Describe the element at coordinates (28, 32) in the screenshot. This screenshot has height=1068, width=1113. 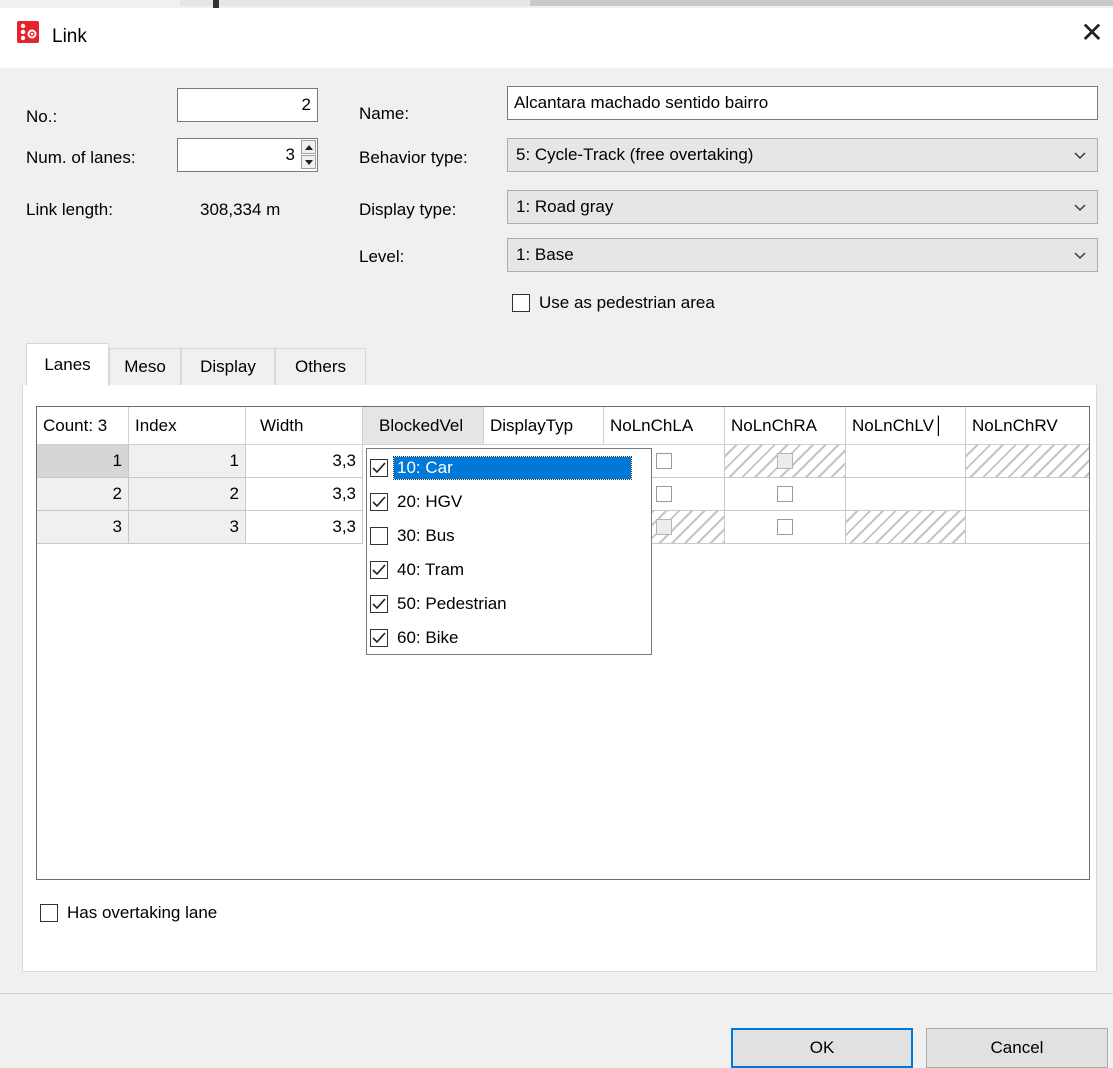
I see `app-logo-icon` at that location.